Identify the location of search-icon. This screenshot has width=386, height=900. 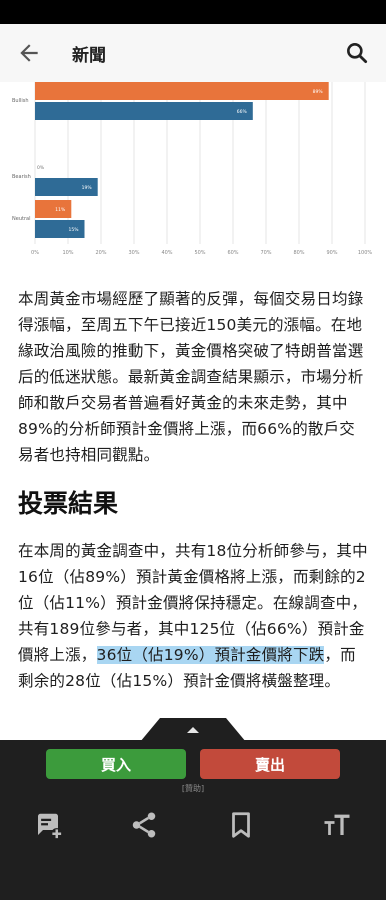
(357, 53).